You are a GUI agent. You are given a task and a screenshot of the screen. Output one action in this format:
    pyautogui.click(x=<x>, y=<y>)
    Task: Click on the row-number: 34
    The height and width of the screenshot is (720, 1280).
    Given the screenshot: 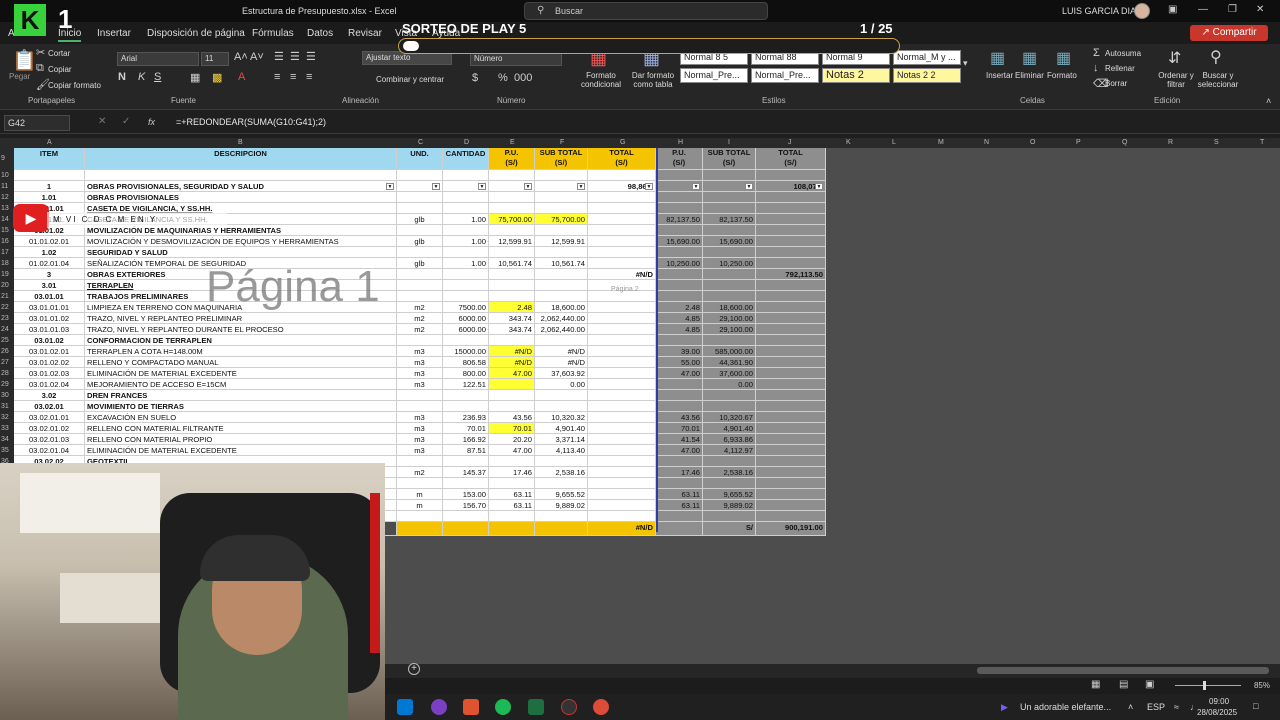 What is the action you would take?
    pyautogui.click(x=5, y=439)
    